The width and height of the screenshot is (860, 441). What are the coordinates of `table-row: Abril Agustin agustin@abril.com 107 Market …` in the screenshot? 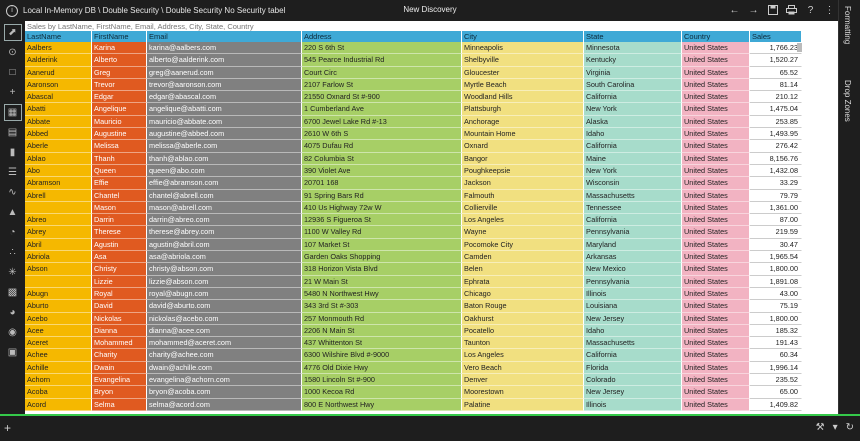 It's located at (413, 245).